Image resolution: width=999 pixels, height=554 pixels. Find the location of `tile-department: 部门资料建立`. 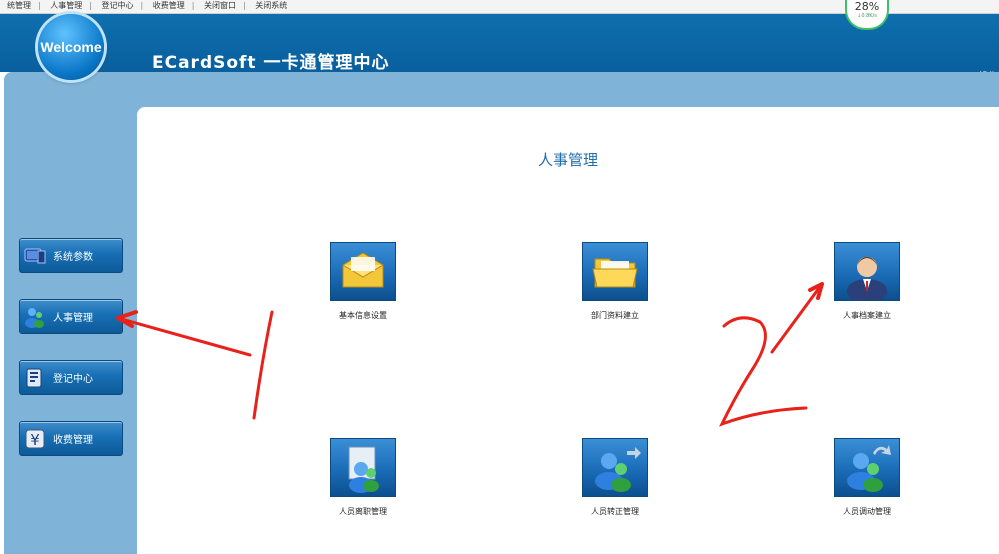

tile-department: 部门资料建立 is located at coordinates (615, 281).